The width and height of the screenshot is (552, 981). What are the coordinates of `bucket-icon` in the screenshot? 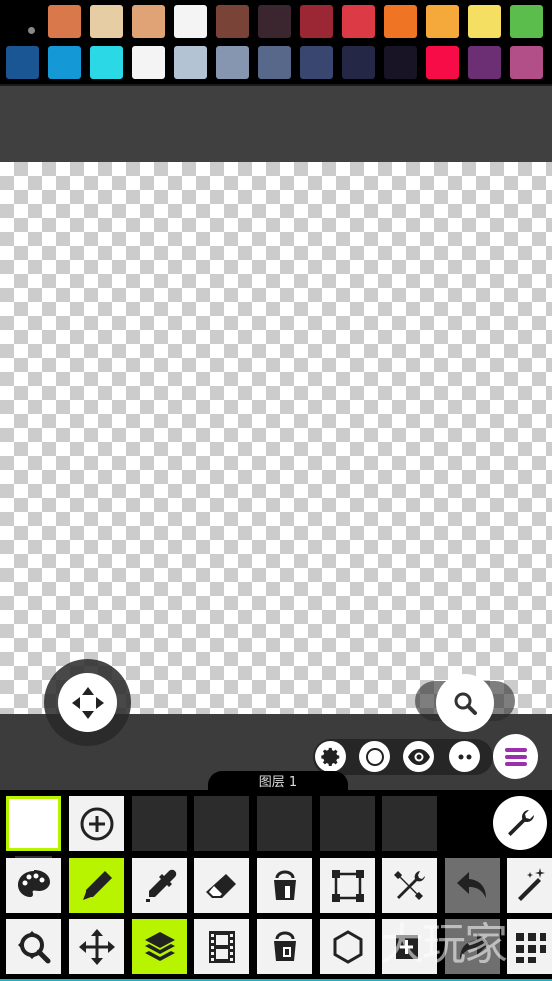 It's located at (284, 885).